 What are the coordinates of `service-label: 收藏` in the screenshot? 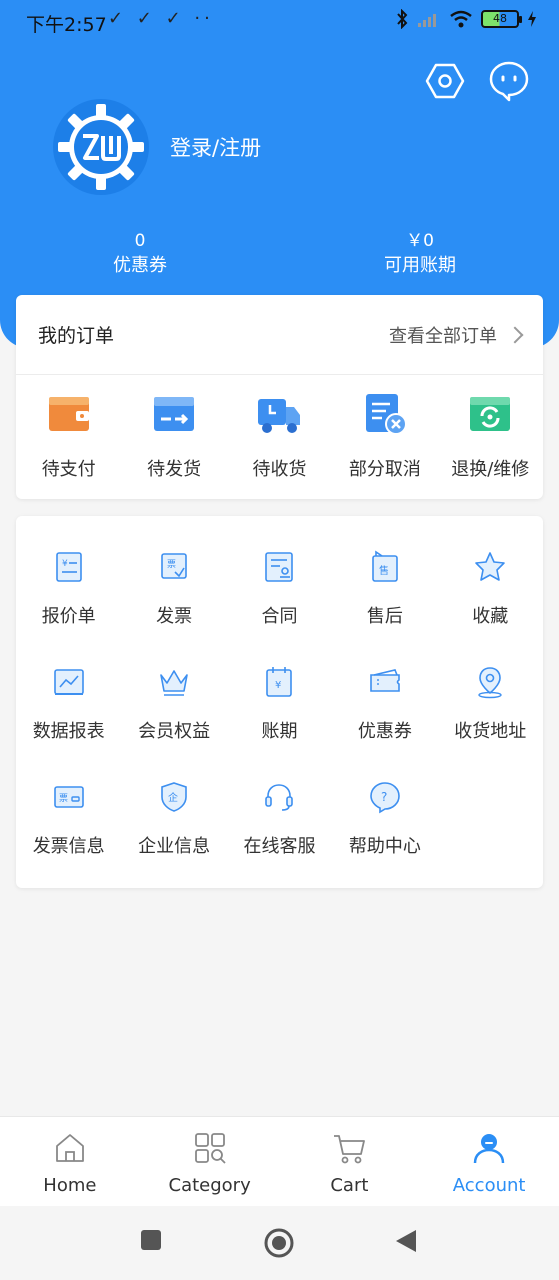 It's located at (490, 616).